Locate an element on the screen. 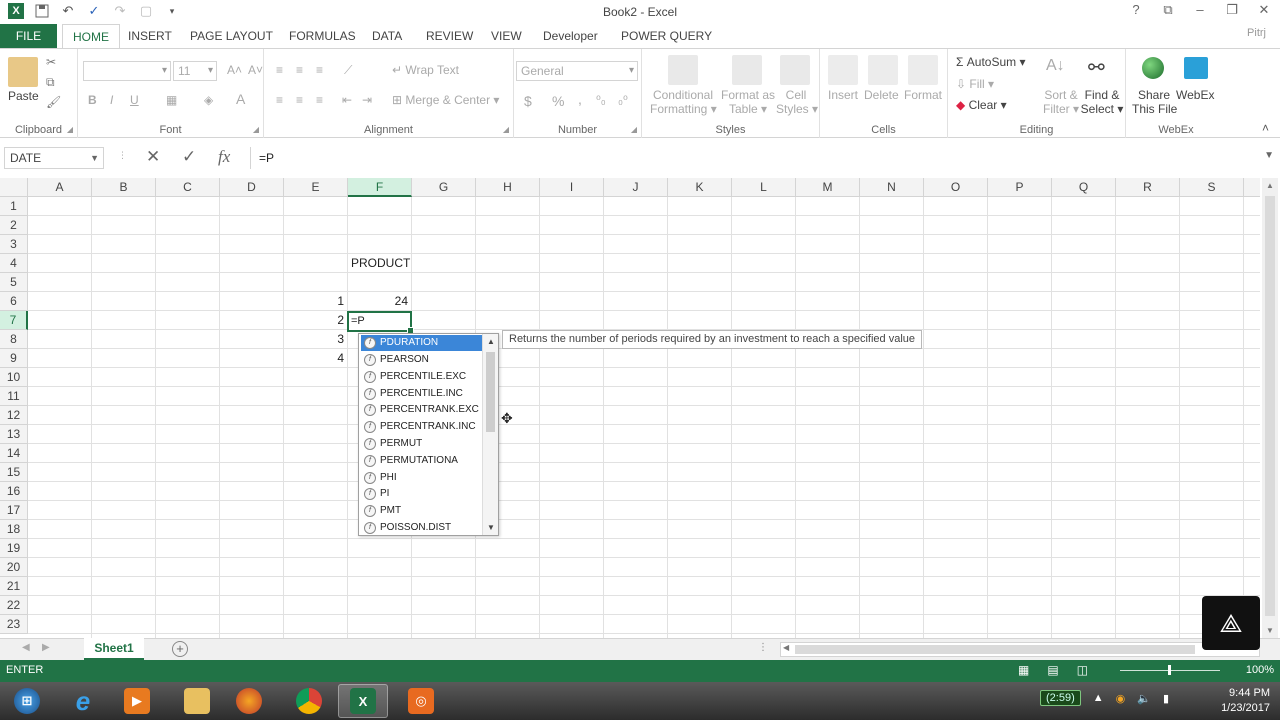 The width and height of the screenshot is (1280, 720). column-header: I is located at coordinates (572, 187).